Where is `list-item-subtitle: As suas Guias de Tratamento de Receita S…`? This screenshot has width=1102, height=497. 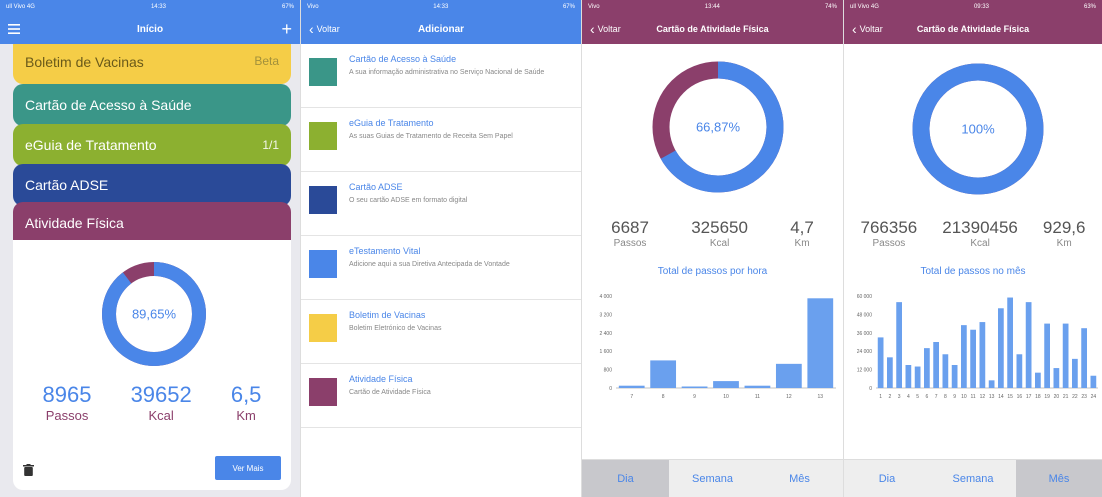
list-item-subtitle: As suas Guias de Tratamento de Receita S… is located at coordinates (431, 136).